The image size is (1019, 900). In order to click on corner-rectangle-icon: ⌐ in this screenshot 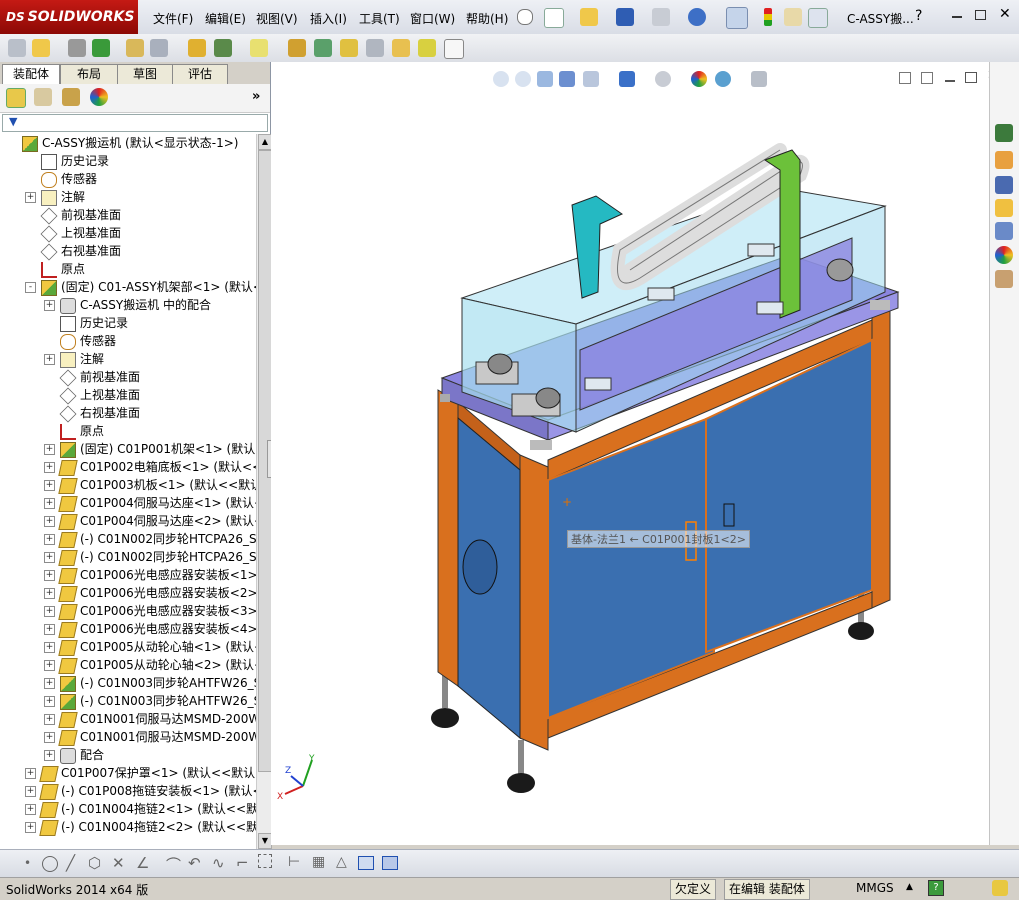, I will do `click(242, 863)`.